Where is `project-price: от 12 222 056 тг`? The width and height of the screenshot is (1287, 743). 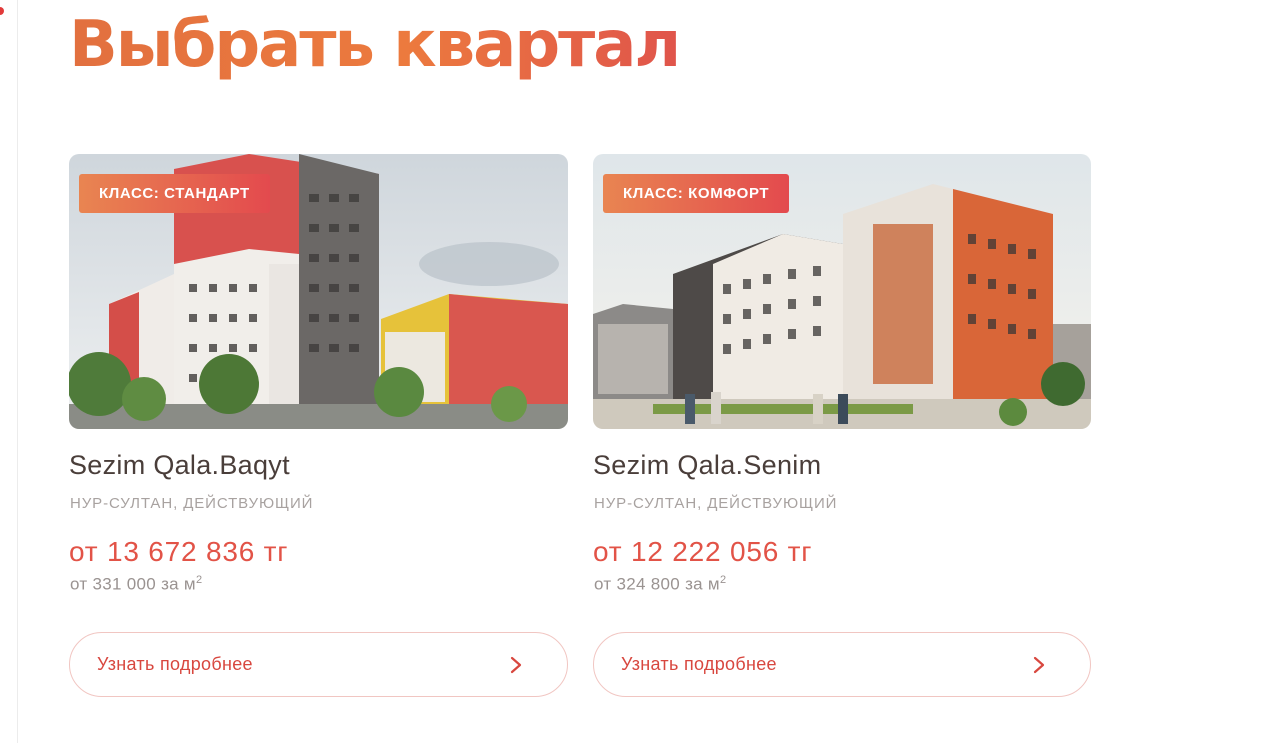
project-price: от 12 222 056 тг is located at coordinates (703, 551).